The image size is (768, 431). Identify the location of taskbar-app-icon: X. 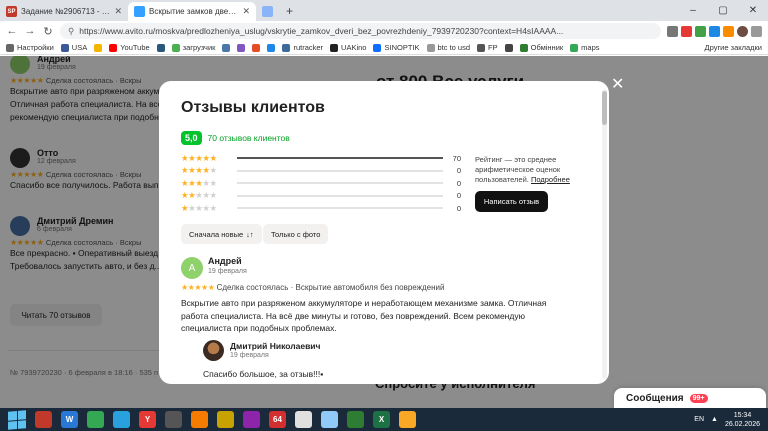
(381, 419).